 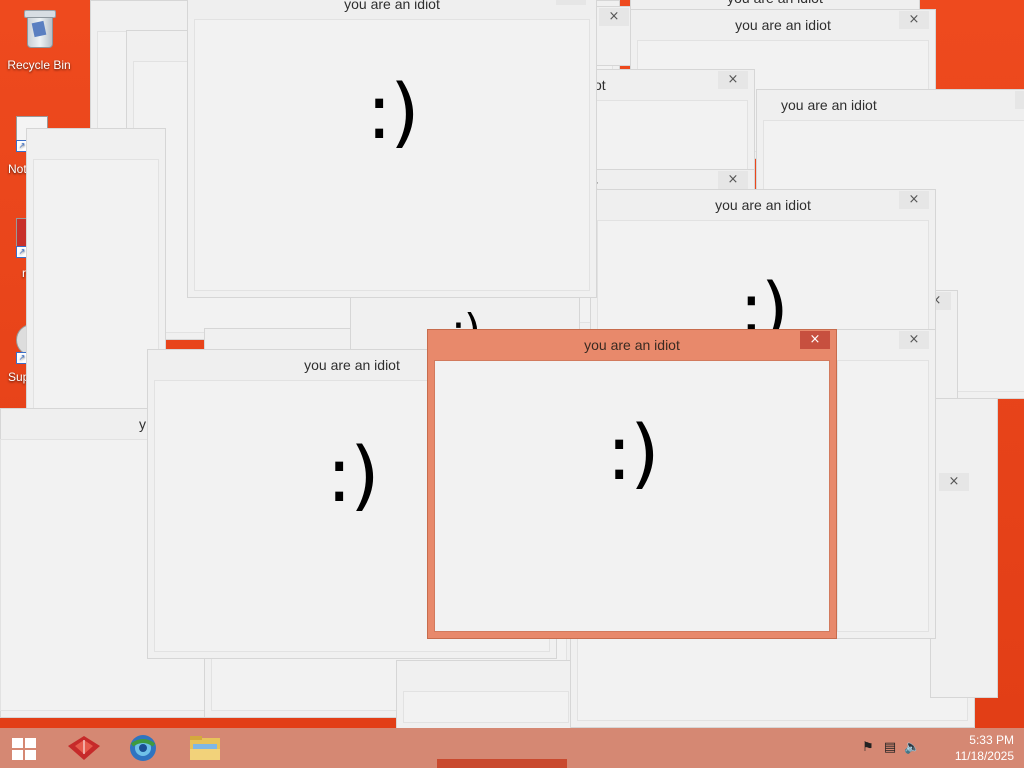 What do you see at coordinates (984, 756) in the screenshot?
I see `clock-date: 11/18/2025` at bounding box center [984, 756].